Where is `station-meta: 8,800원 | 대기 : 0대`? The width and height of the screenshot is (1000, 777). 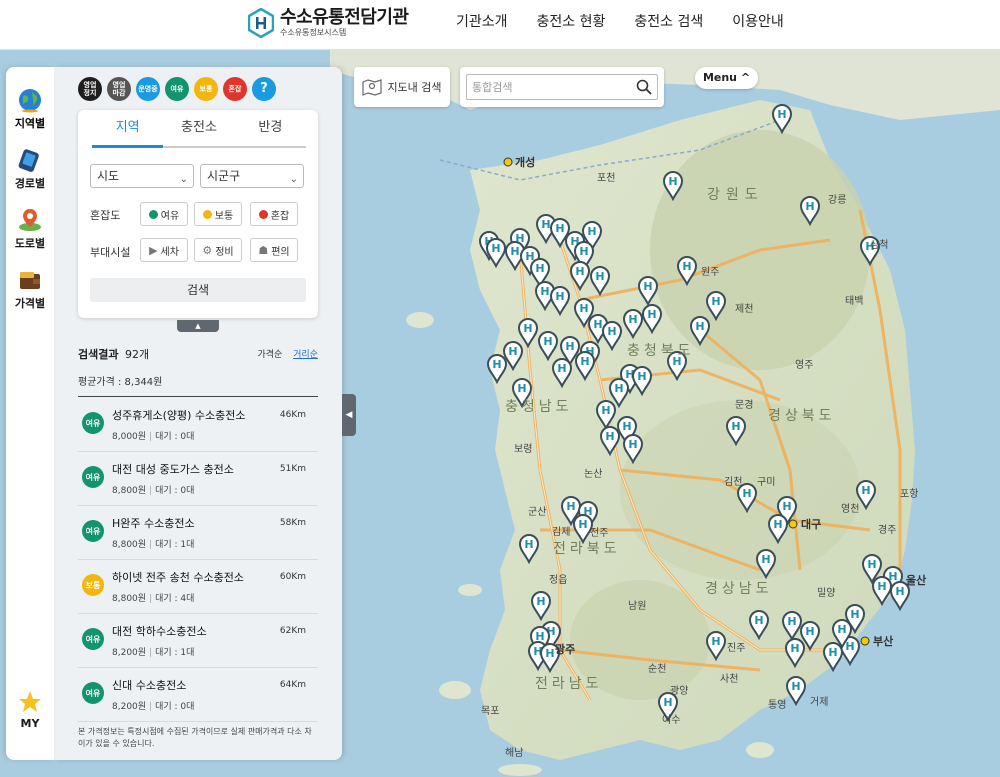 station-meta: 8,800원 | 대기 : 0대 is located at coordinates (153, 489).